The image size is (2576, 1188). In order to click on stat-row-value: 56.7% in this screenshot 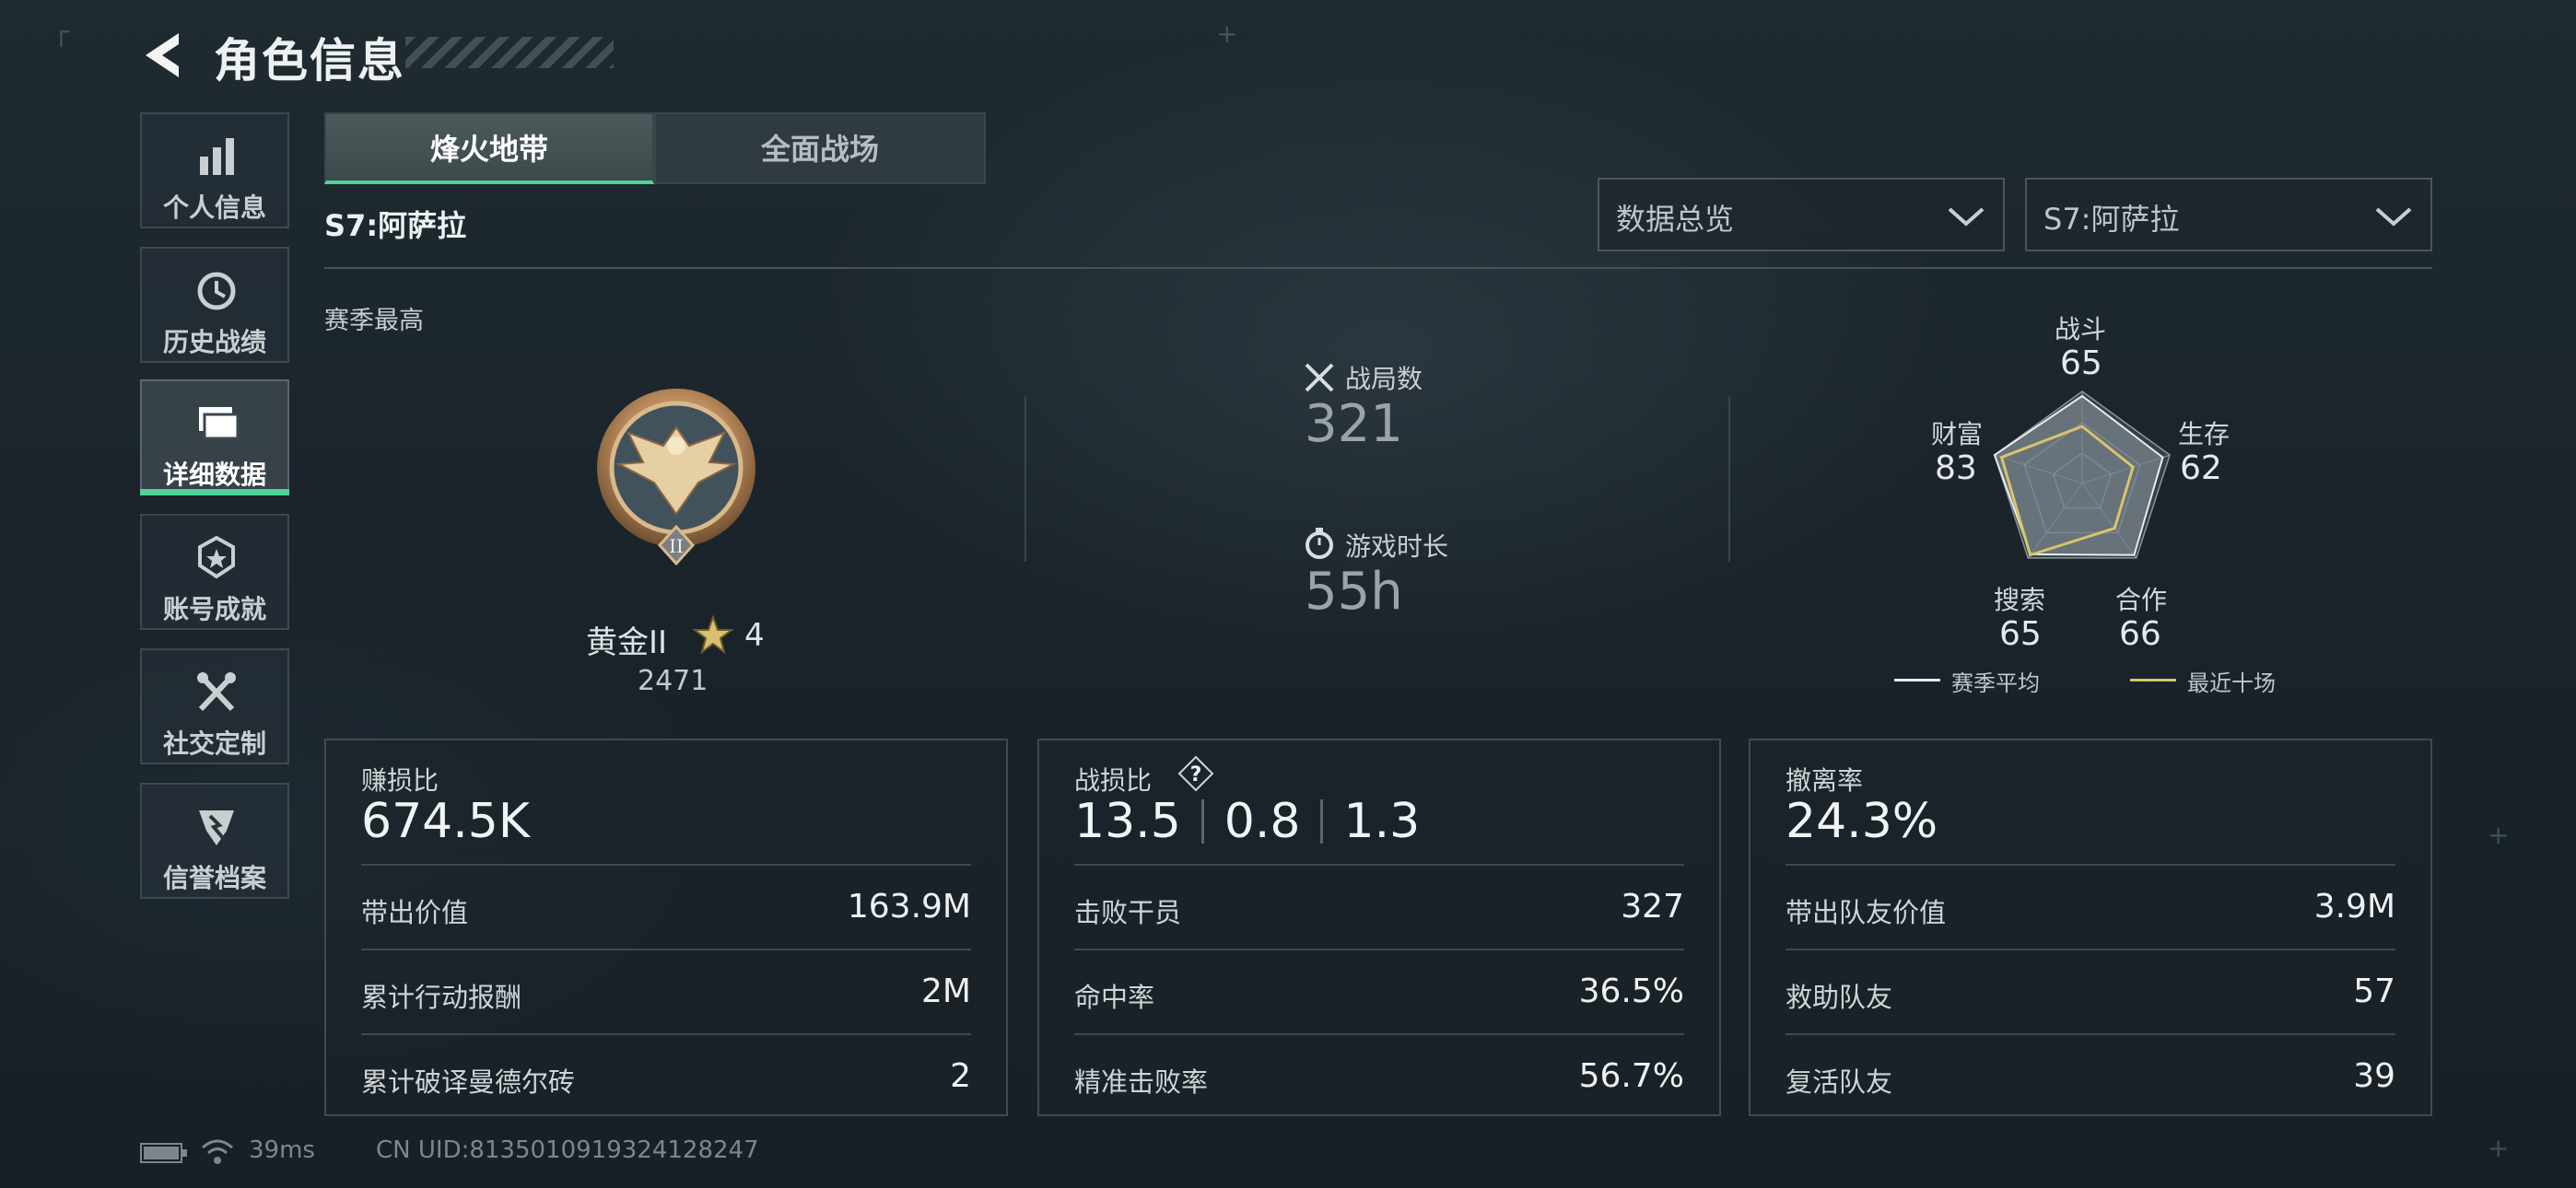, I will do `click(1631, 1076)`.